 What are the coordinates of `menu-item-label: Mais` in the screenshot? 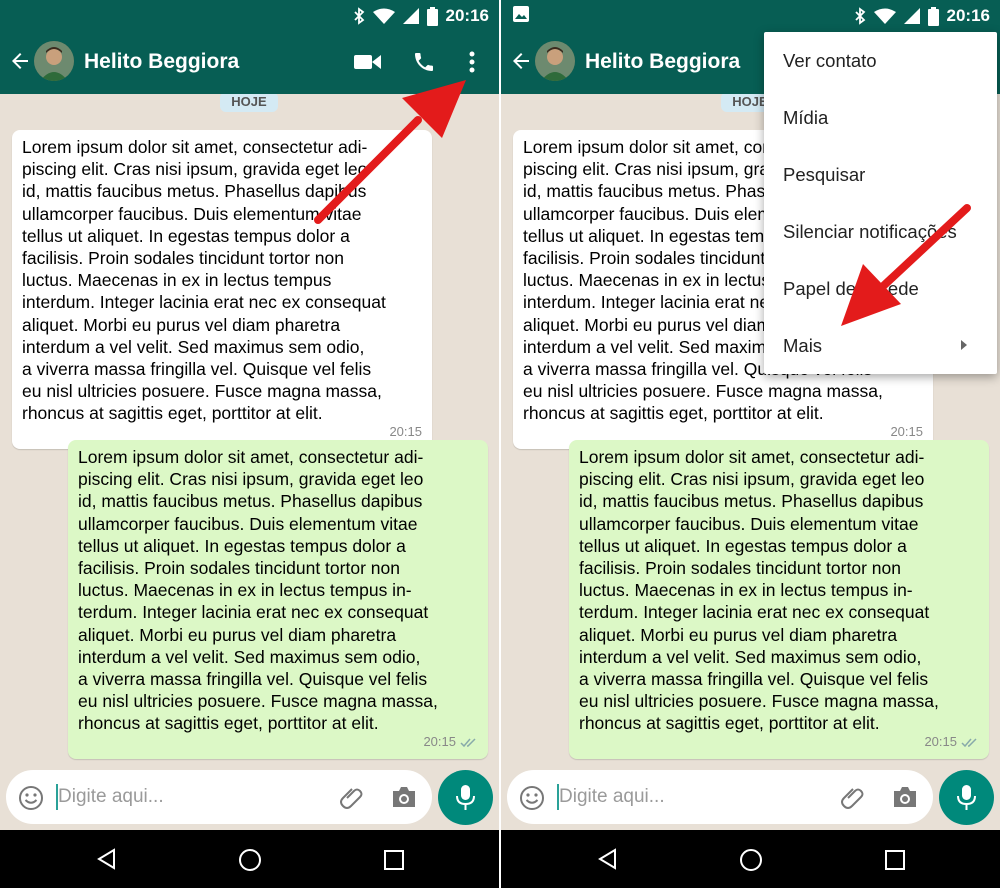 It's located at (803, 345).